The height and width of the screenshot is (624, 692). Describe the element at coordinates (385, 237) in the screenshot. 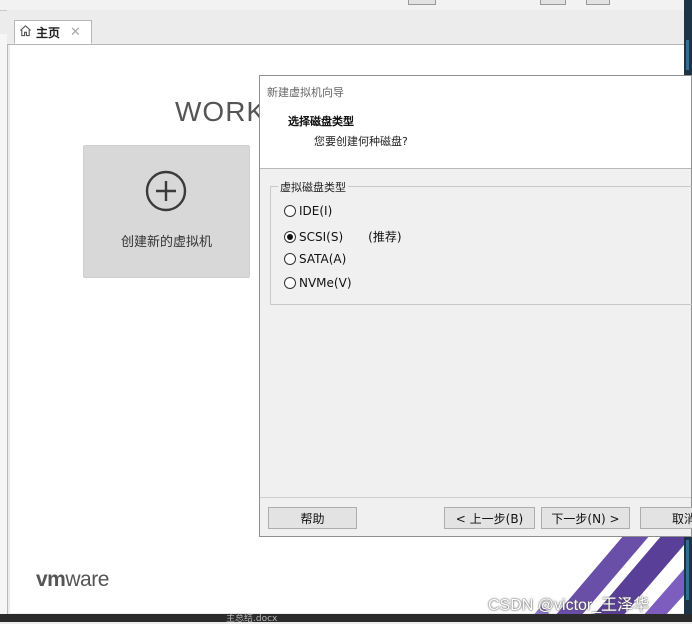

I see `recommended-note: (推荐)` at that location.